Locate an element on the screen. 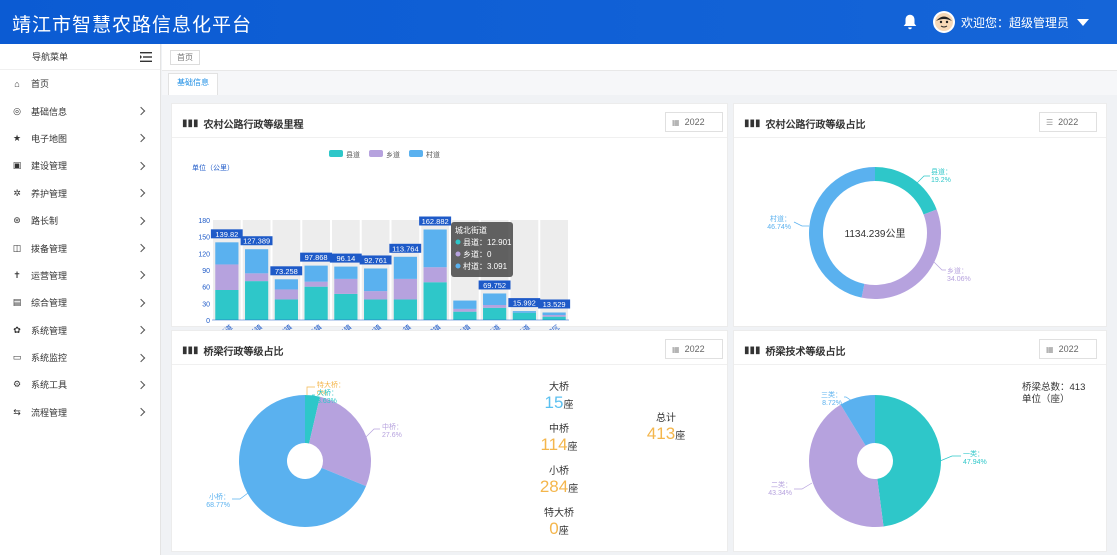  sidebar-item: ⇆ 流程管理 is located at coordinates (80, 412).